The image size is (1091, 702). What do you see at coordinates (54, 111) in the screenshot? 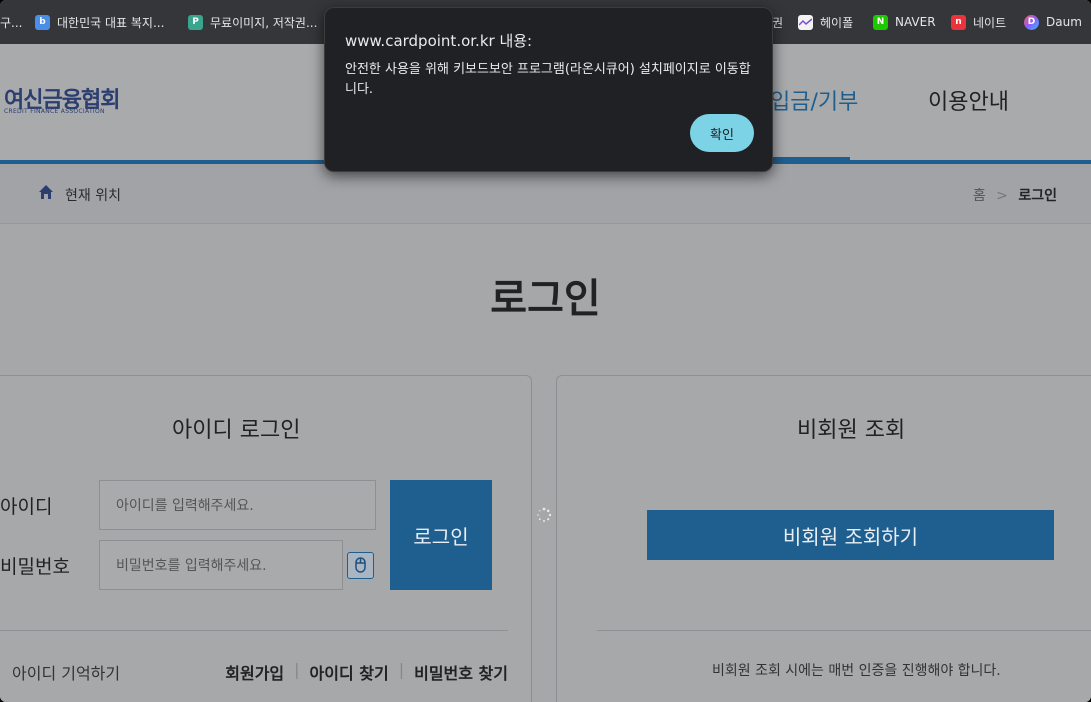
I see `site-logo-subtitle: CREDIT FINANCE ASSOCIATION` at bounding box center [54, 111].